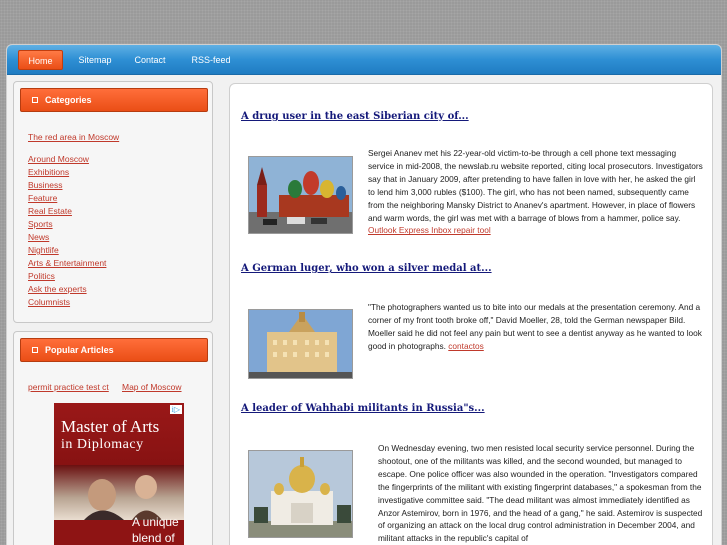  Describe the element at coordinates (102, 444) in the screenshot. I see `ad-headline-line2: in Diplomacy` at that location.